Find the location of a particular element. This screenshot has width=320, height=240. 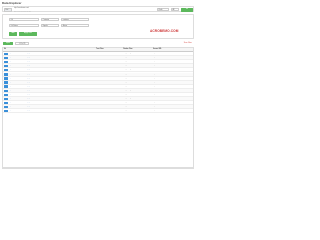

cell-url: http://www.acrobemo.com/…/page-02 is located at coordinates (51, 57).